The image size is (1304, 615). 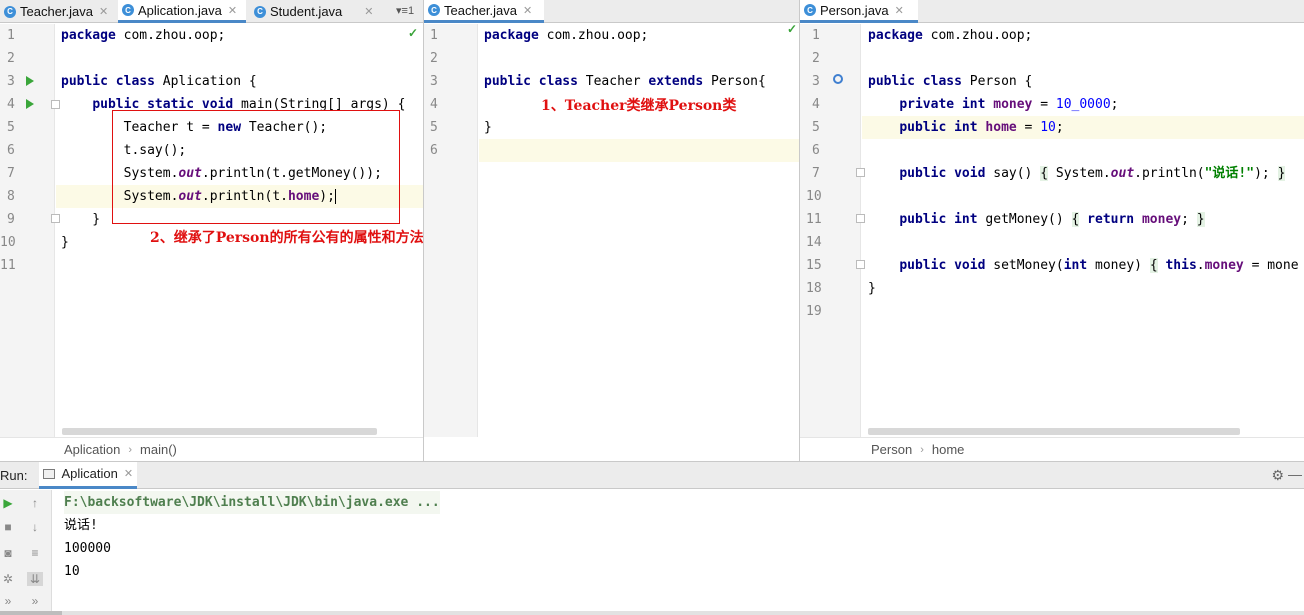 What do you see at coordinates (1052, 11) in the screenshot?
I see `editor-tab-bar: C Person.java ✕` at bounding box center [1052, 11].